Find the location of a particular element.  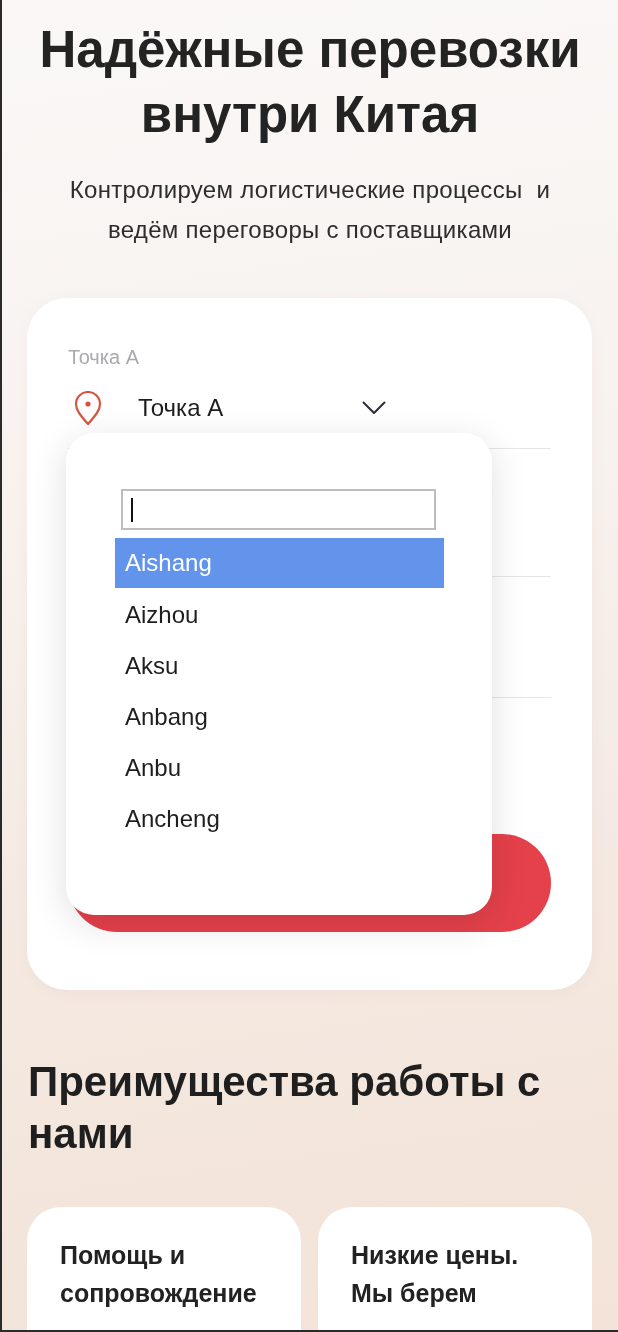

page-title: Надёжные перевозки внутри Китая is located at coordinates (310, 82).